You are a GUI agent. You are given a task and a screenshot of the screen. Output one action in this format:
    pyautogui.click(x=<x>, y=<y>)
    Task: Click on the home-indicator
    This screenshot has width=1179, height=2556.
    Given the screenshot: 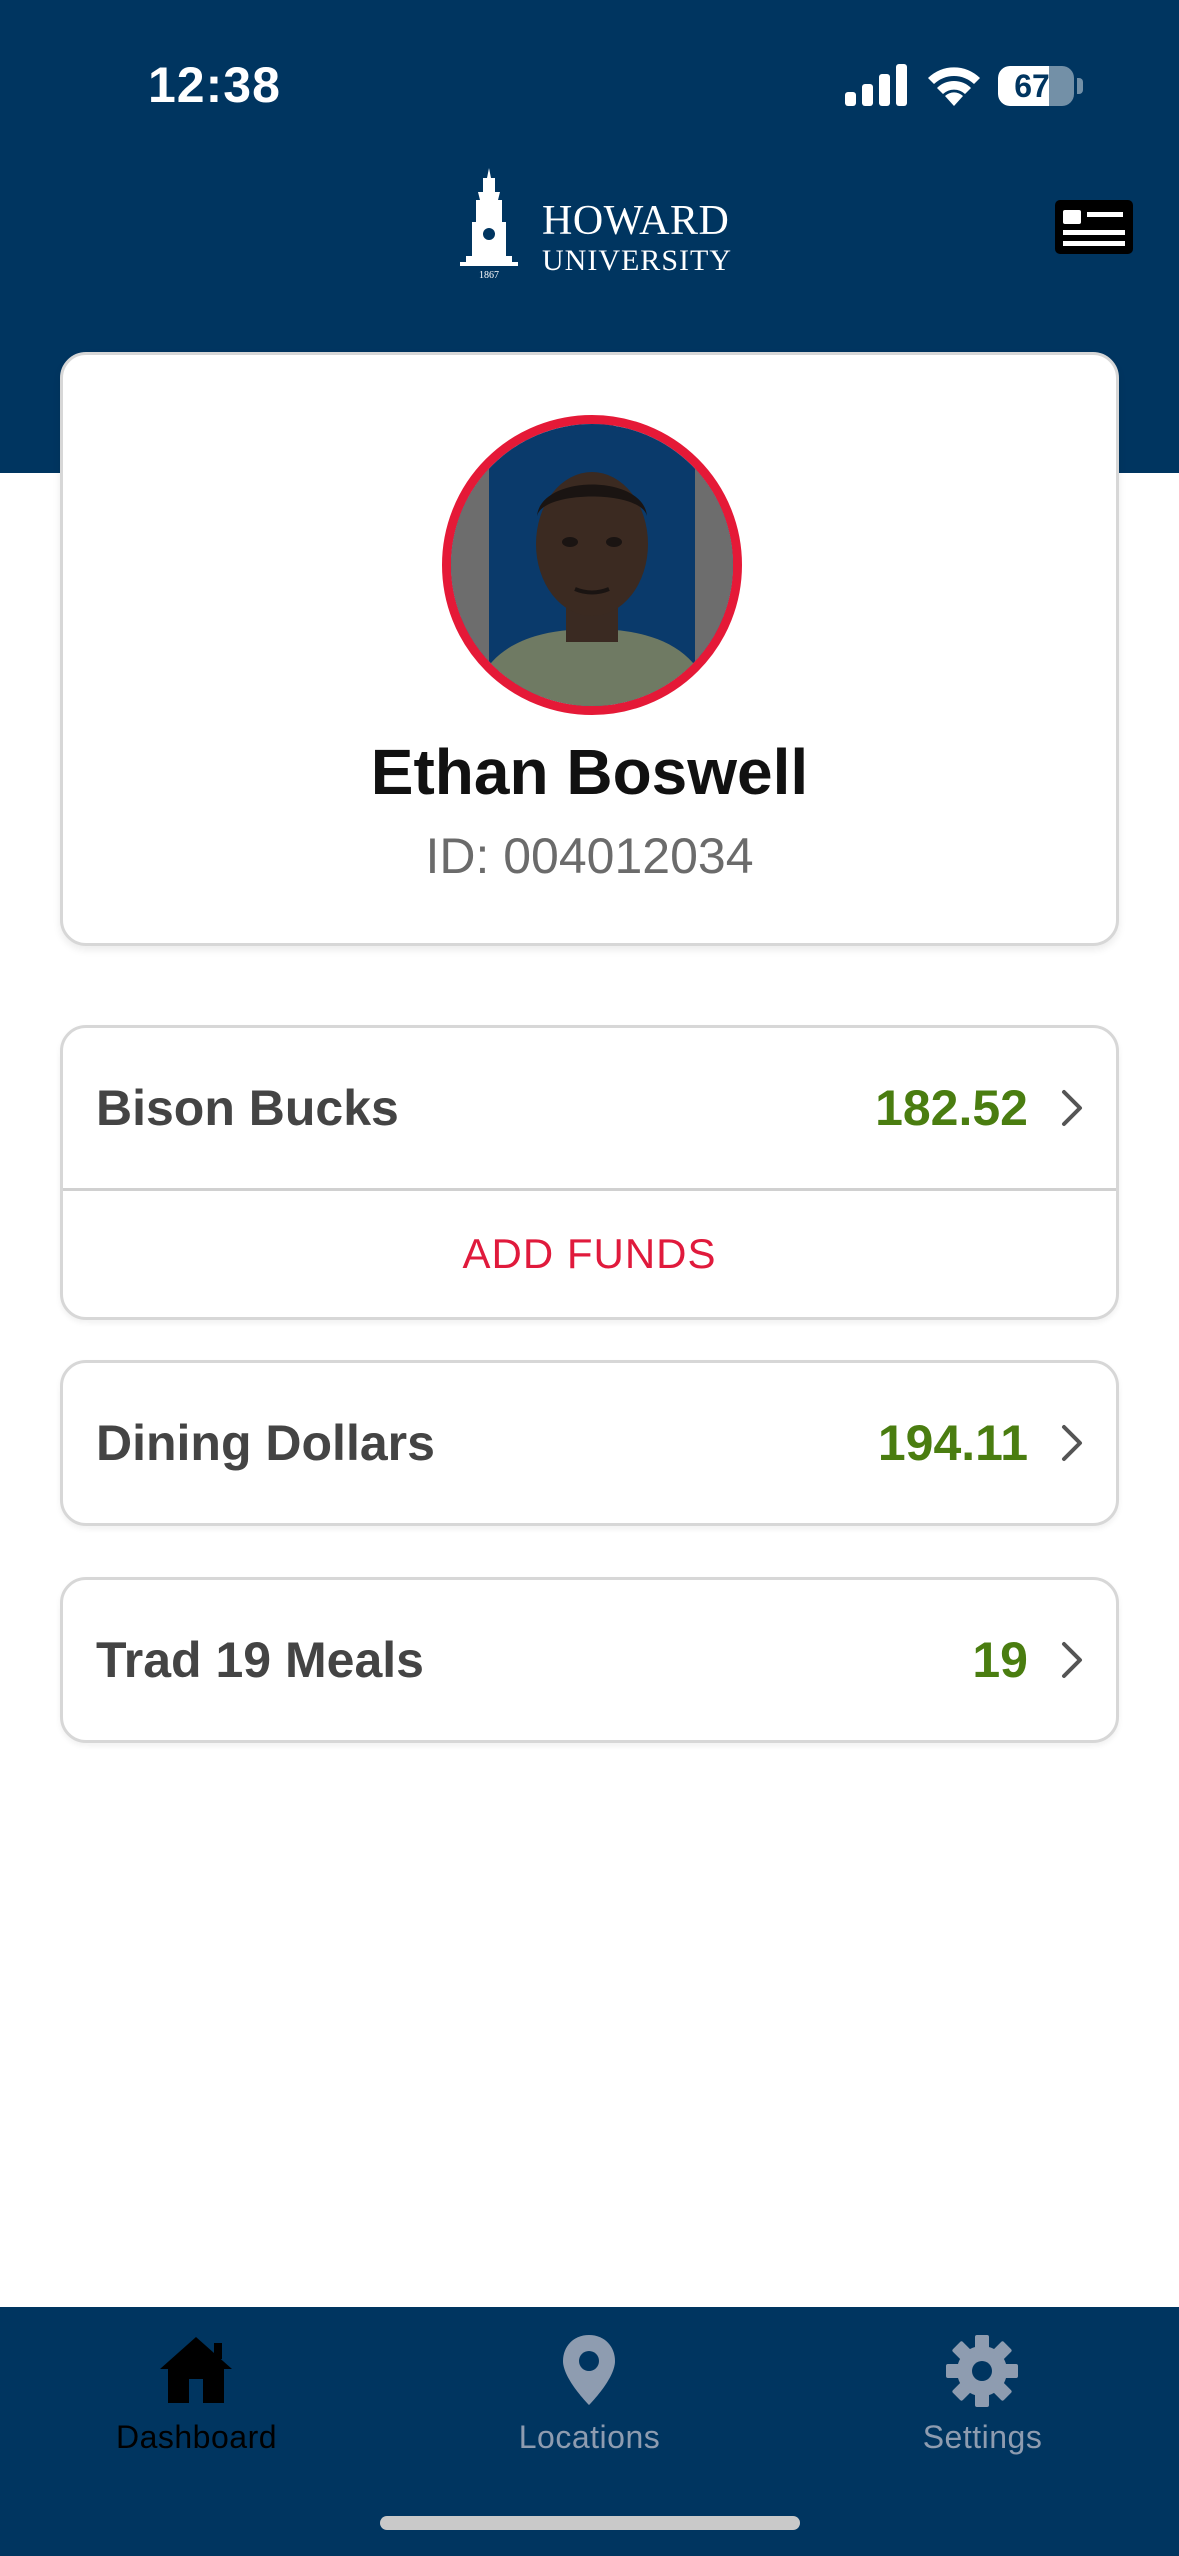 What is the action you would take?
    pyautogui.click(x=590, y=2523)
    